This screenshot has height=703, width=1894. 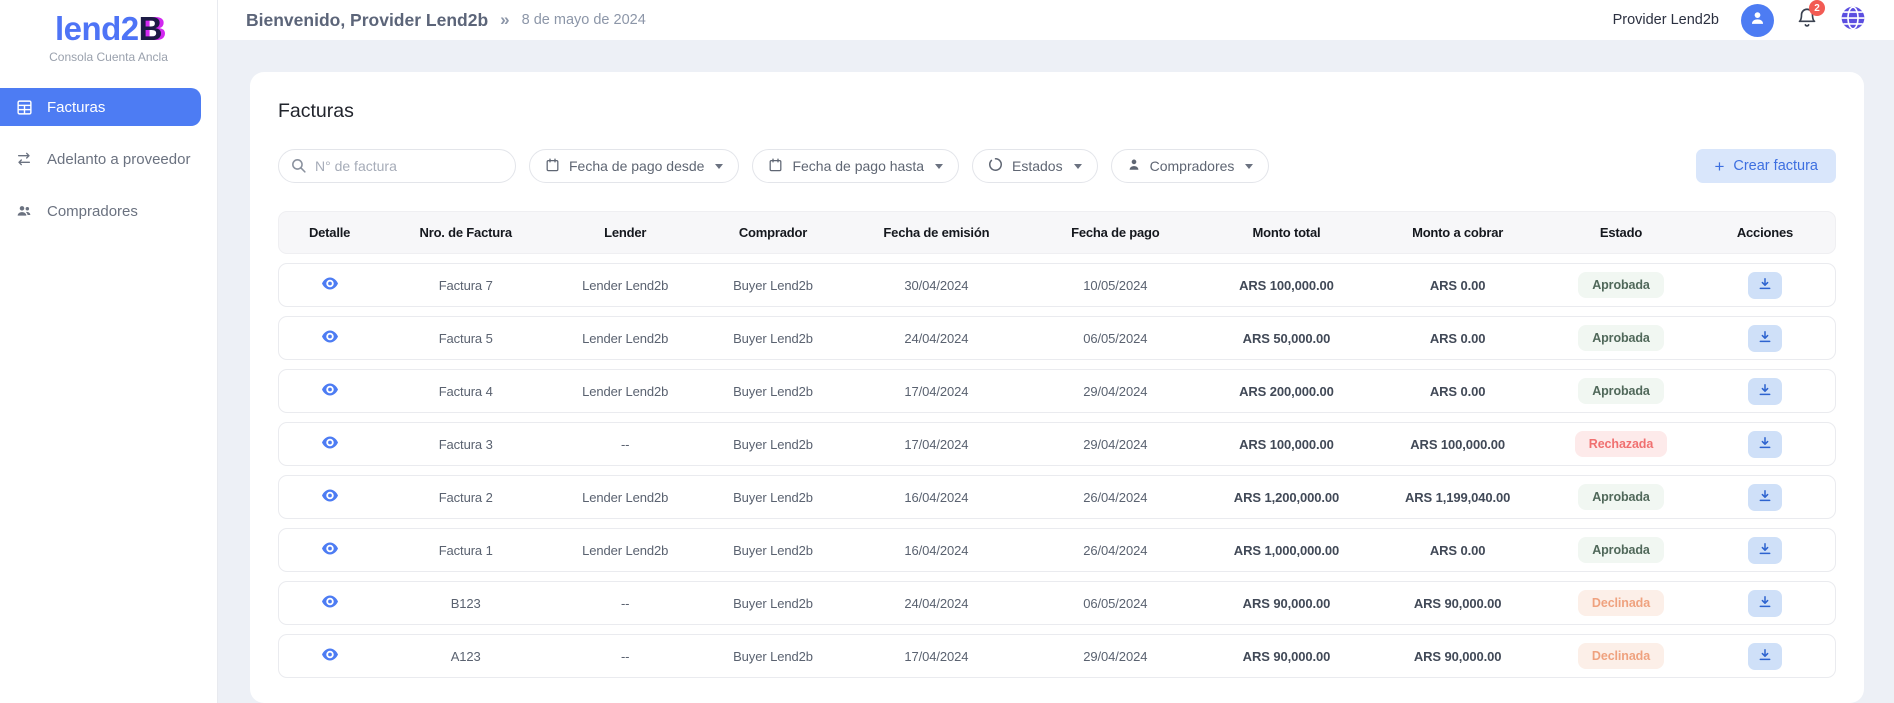 What do you see at coordinates (108, 57) in the screenshot?
I see `brand-tagline: Consola Cuenta Ancla` at bounding box center [108, 57].